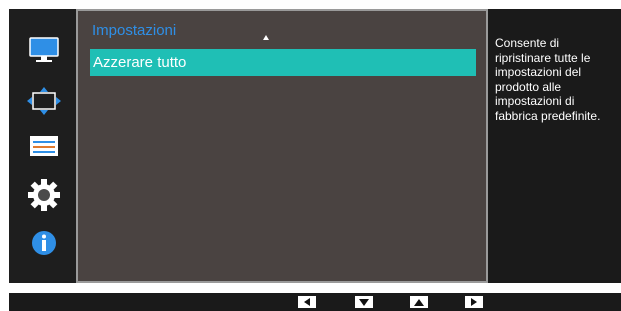 Image resolution: width=621 pixels, height=311 pixels. I want to click on up-arrow-icon, so click(419, 302).